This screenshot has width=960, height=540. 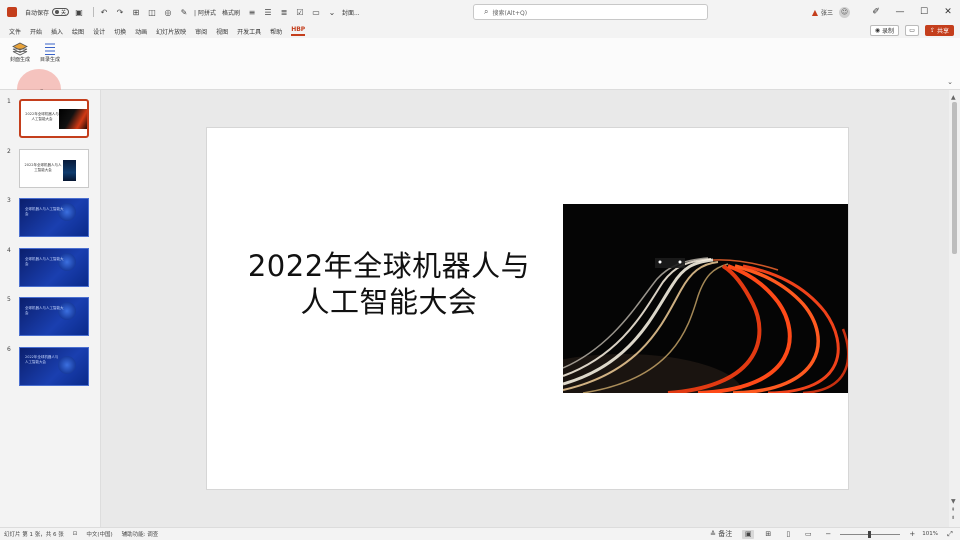 What do you see at coordinates (79, 12) in the screenshot?
I see `save-icon: ▣` at bounding box center [79, 12].